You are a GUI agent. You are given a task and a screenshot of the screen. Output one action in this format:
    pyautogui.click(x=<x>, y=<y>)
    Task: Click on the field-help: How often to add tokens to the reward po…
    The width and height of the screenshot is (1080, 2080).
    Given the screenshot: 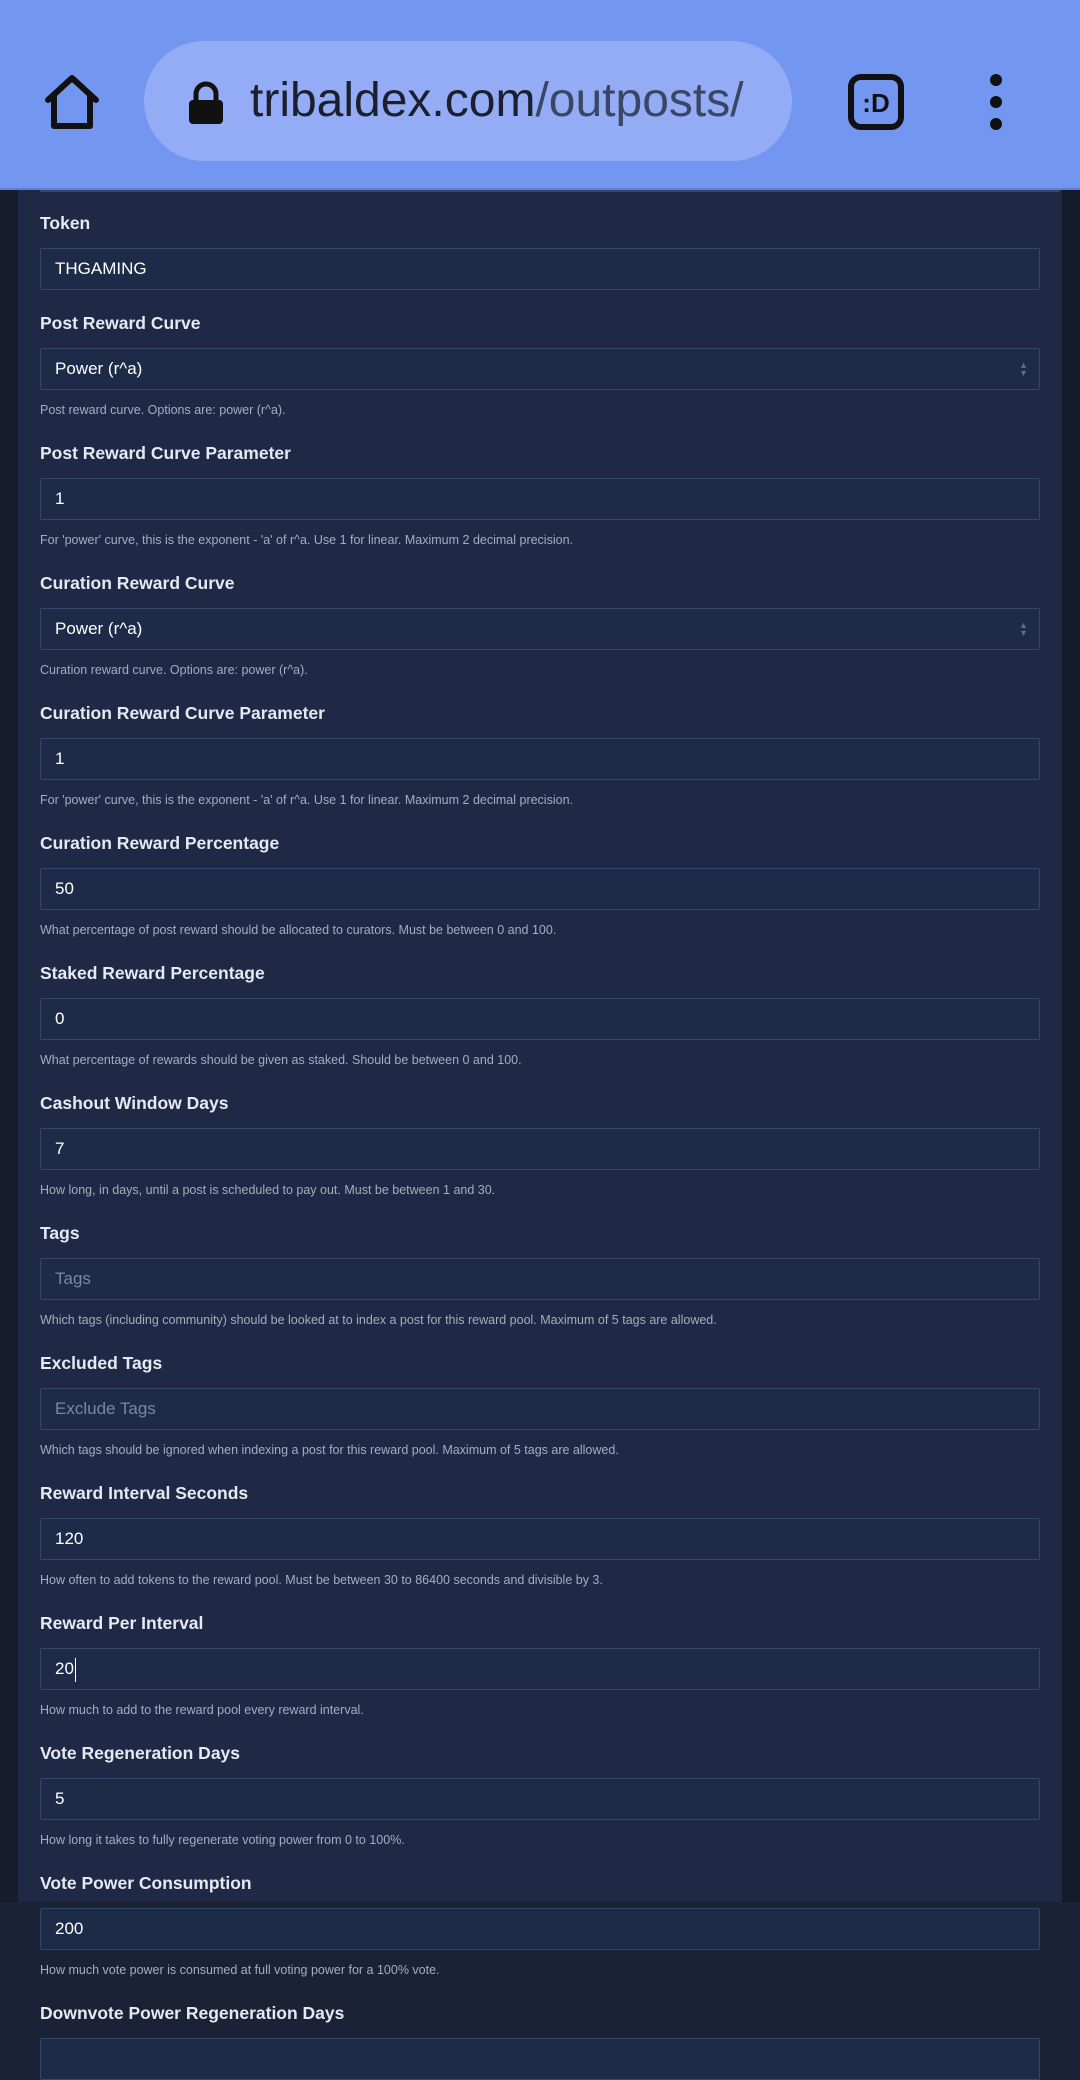 What is the action you would take?
    pyautogui.click(x=321, y=1580)
    